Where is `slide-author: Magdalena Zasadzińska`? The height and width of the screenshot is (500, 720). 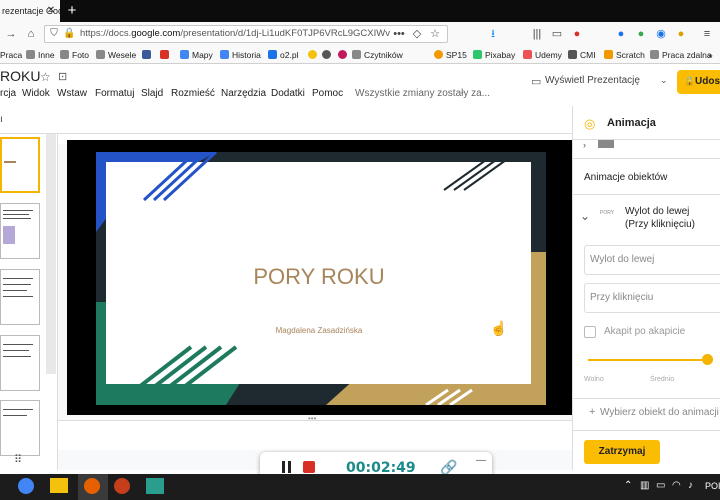 slide-author: Magdalena Zasadzińska is located at coordinates (319, 330).